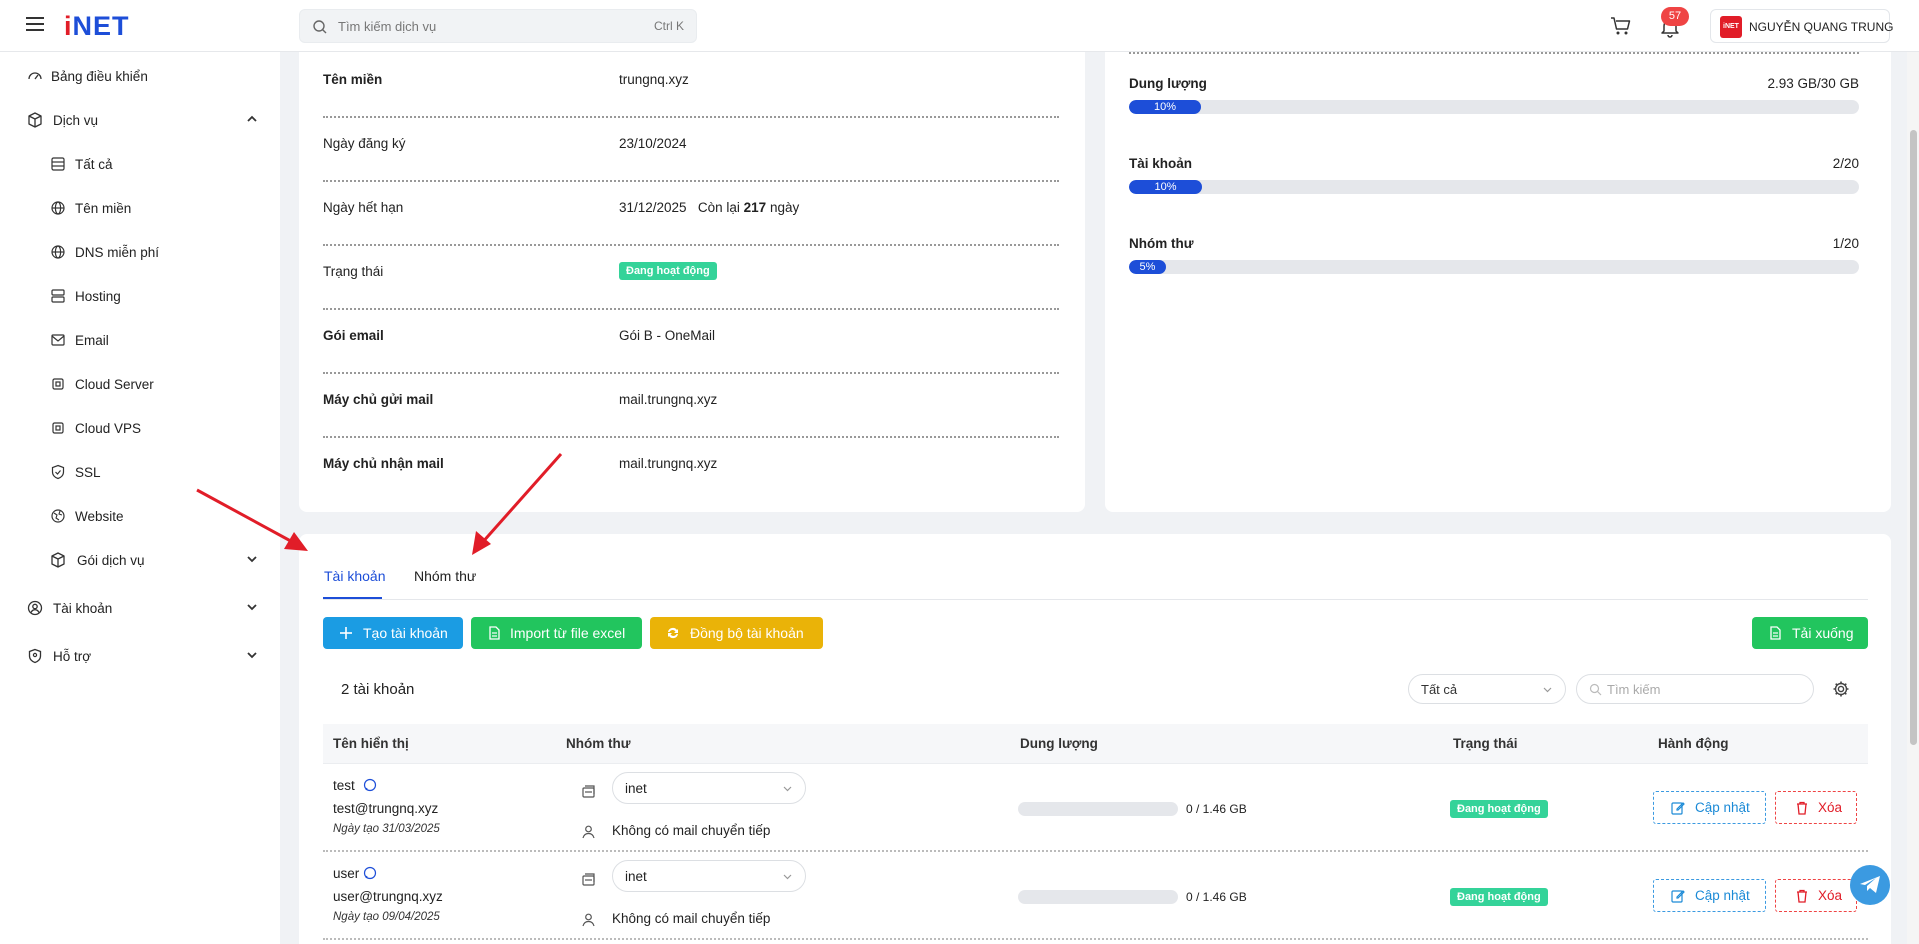  I want to click on sidebar-item-label: Gói dịch vụ, so click(111, 560).